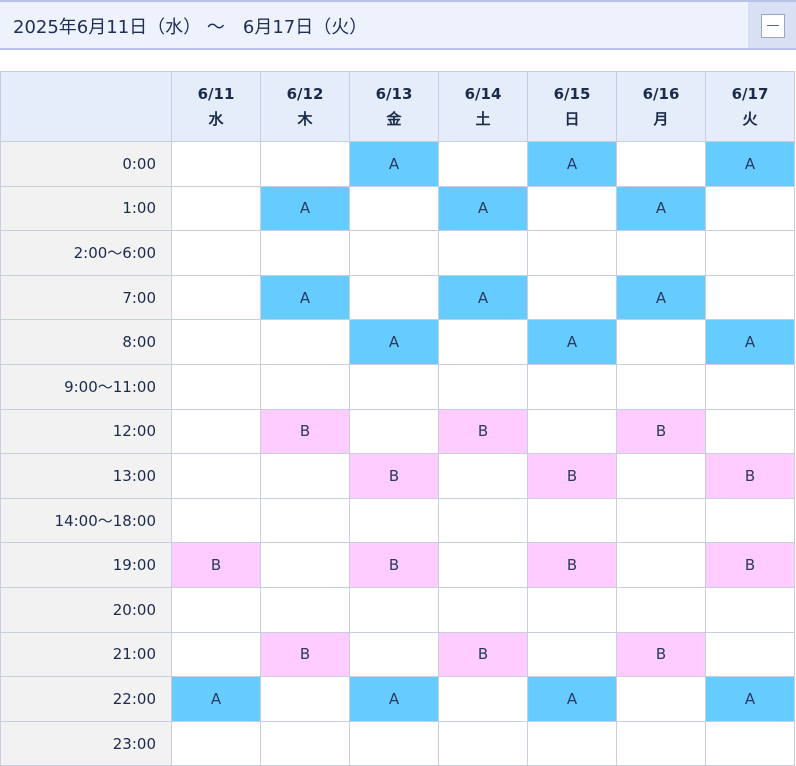 This screenshot has width=796, height=766. Describe the element at coordinates (773, 26) in the screenshot. I see `collapse-button` at that location.